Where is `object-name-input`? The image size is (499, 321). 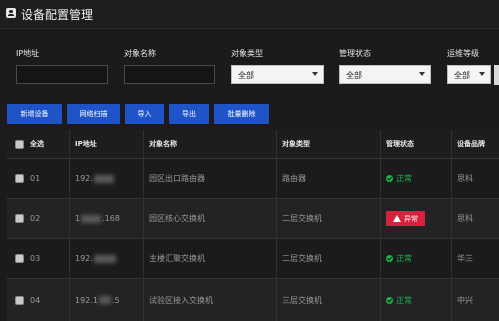 object-name-input is located at coordinates (169, 74).